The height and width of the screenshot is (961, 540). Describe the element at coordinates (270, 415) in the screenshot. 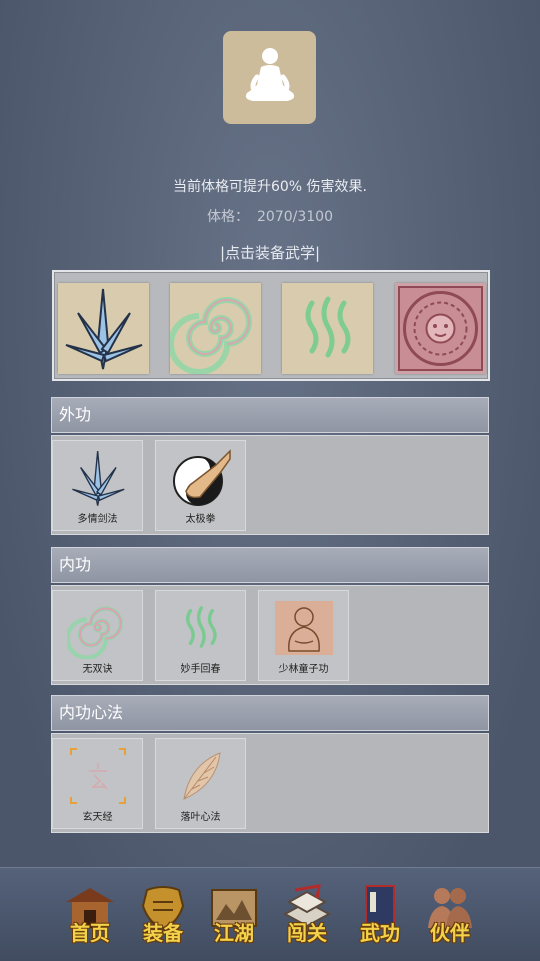

I see `section-header-waigong: 外功` at that location.